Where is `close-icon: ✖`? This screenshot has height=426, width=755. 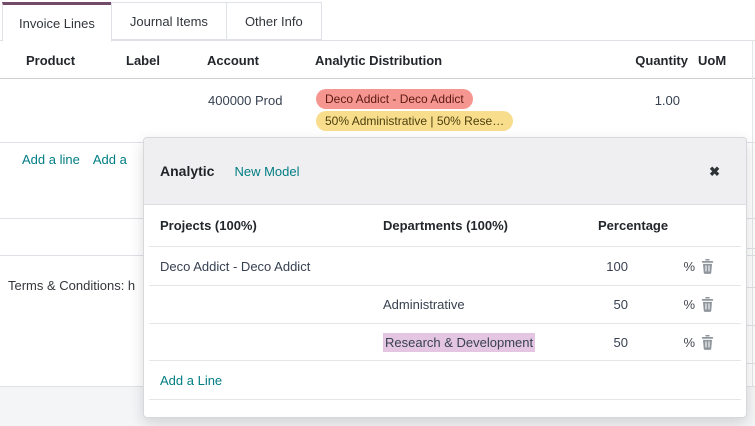 close-icon: ✖ is located at coordinates (714, 171).